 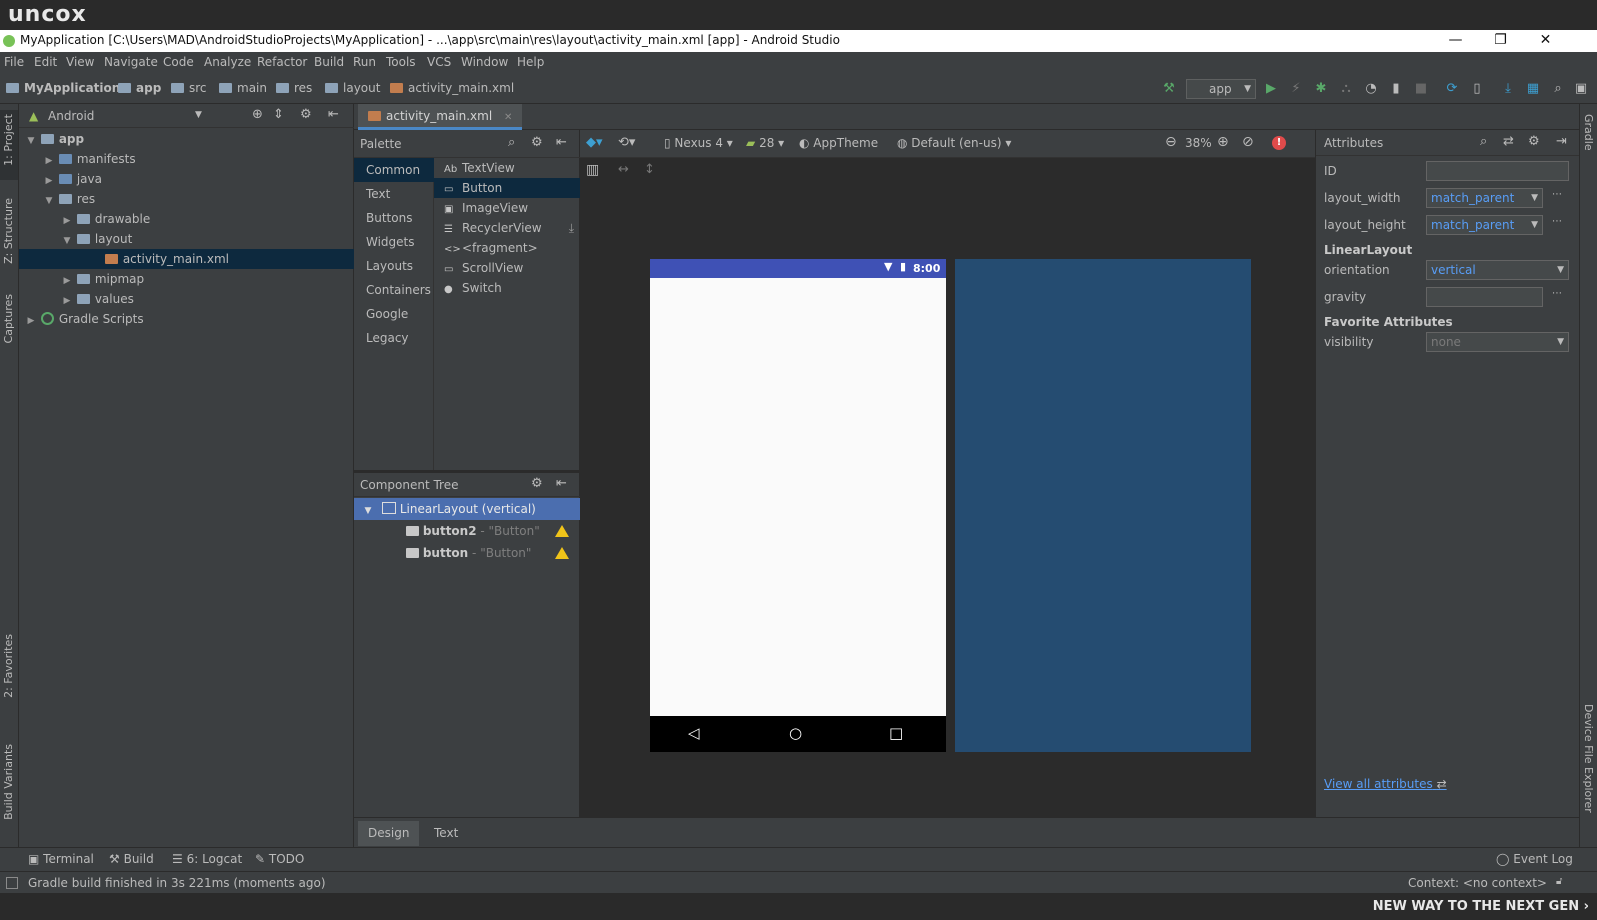 What do you see at coordinates (401, 62) in the screenshot?
I see `menu-tools: Tools` at bounding box center [401, 62].